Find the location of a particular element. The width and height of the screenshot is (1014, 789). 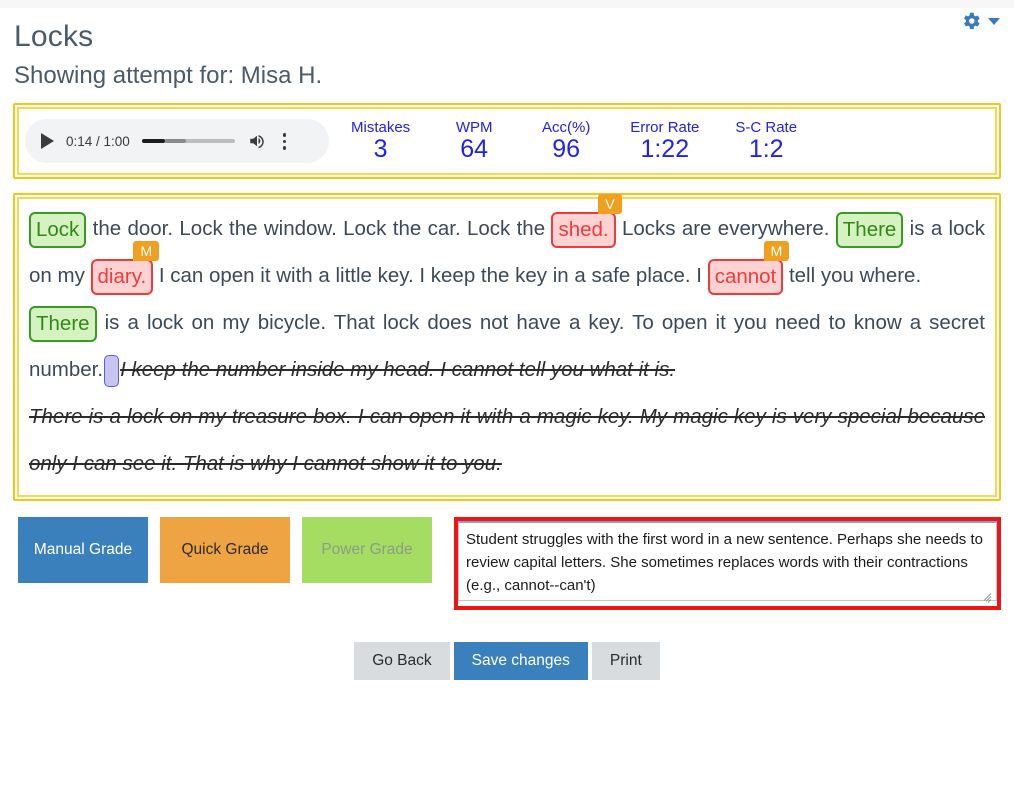

marked-word-lock: Lock is located at coordinates (58, 229).